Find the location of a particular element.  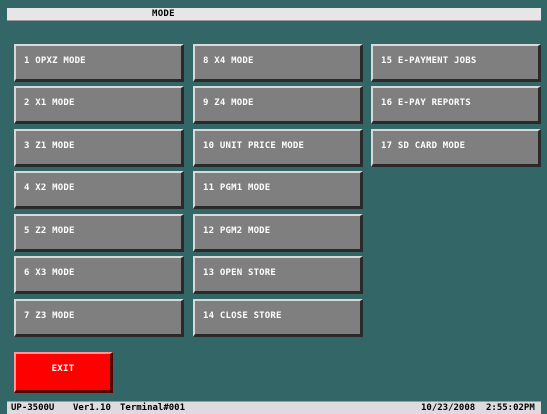

mode-button-6-x3: 6 X3 MODE is located at coordinates (99, 275).